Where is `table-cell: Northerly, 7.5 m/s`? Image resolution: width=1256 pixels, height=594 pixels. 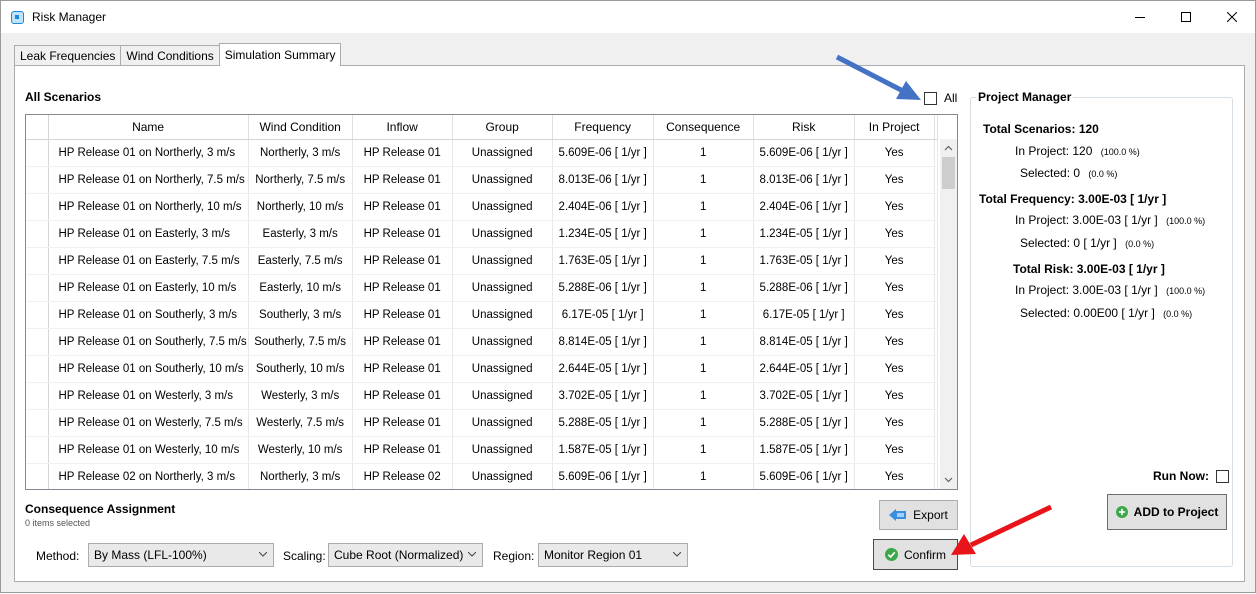 table-cell: Northerly, 7.5 m/s is located at coordinates (300, 180).